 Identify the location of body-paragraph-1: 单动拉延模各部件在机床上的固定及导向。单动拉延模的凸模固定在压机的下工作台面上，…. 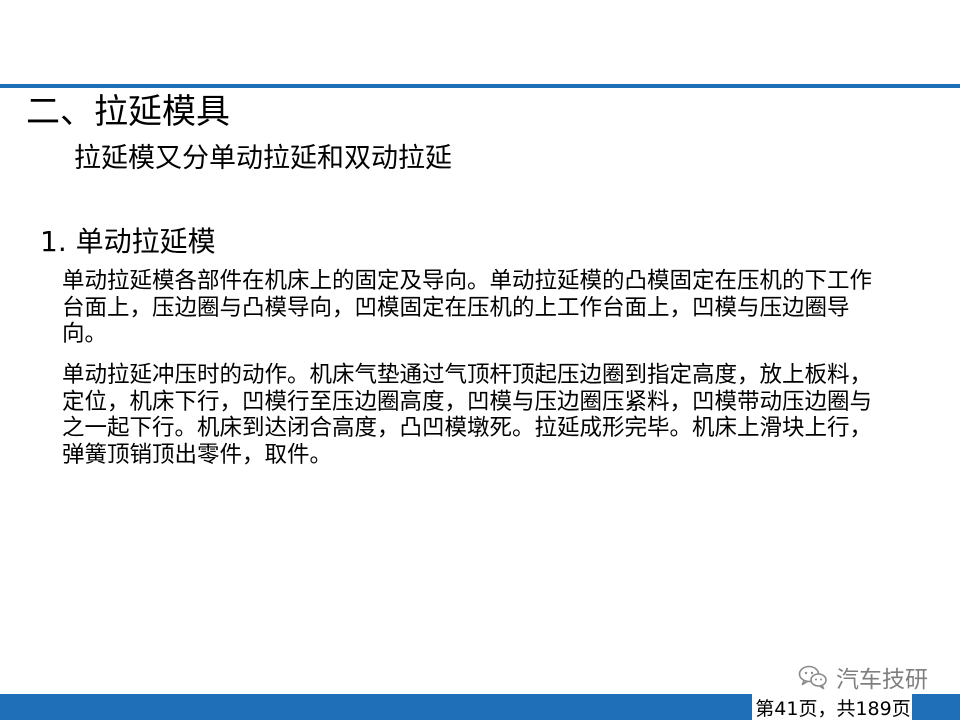
(467, 307).